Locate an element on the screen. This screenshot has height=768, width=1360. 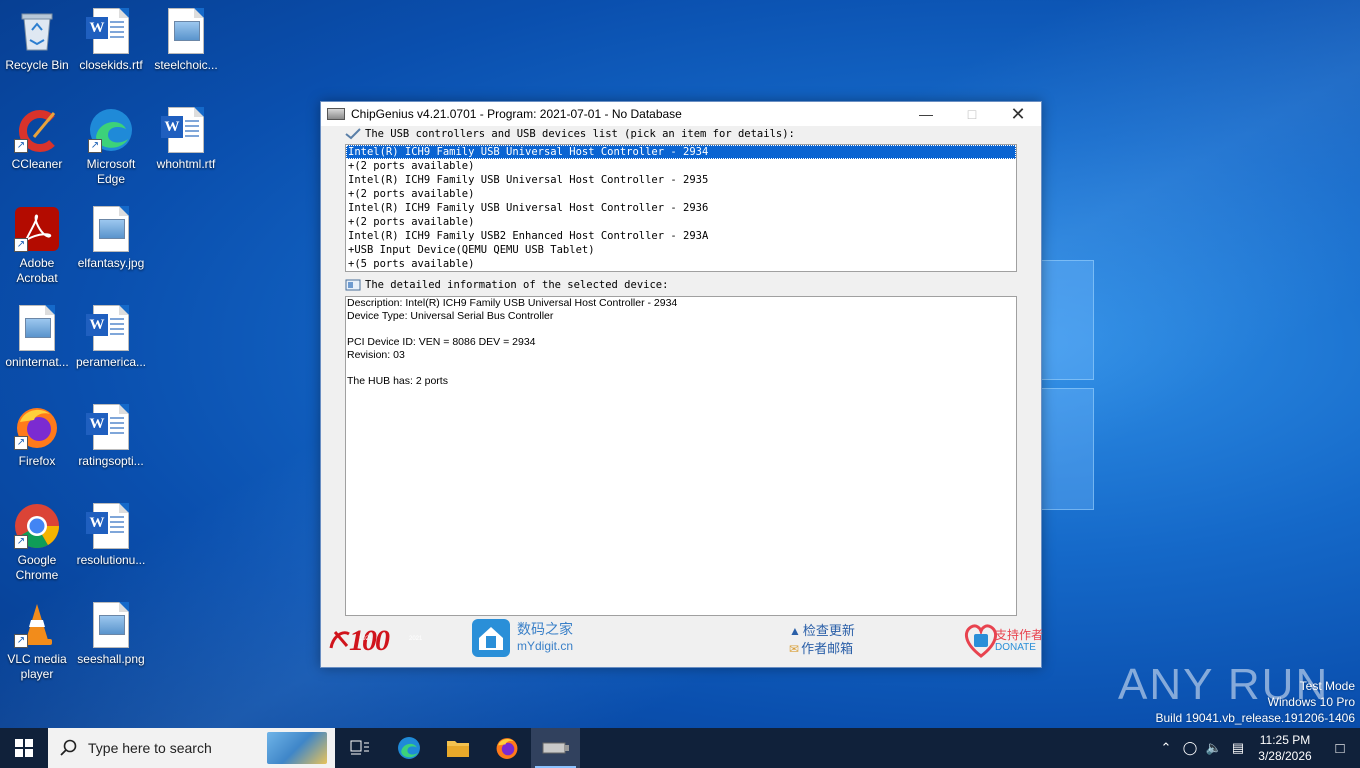
chrome-icon: ↗ is located at coordinates (37, 526).